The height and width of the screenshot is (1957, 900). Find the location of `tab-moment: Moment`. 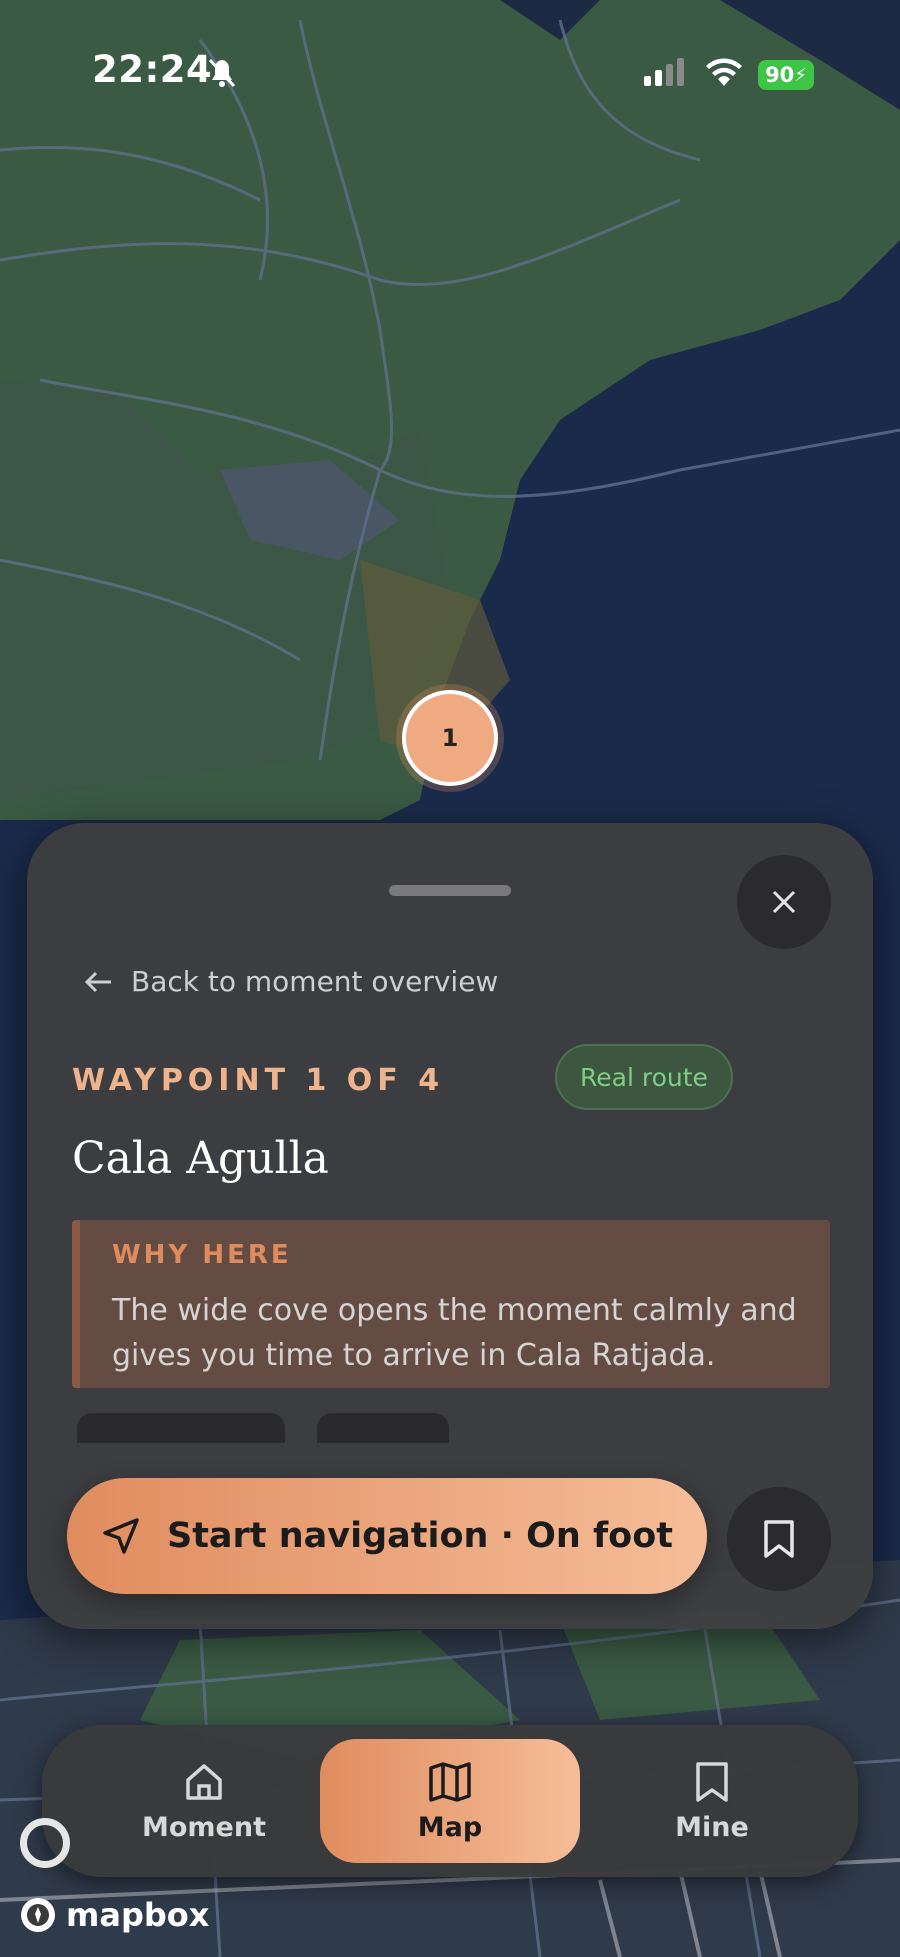

tab-moment: Moment is located at coordinates (204, 1801).